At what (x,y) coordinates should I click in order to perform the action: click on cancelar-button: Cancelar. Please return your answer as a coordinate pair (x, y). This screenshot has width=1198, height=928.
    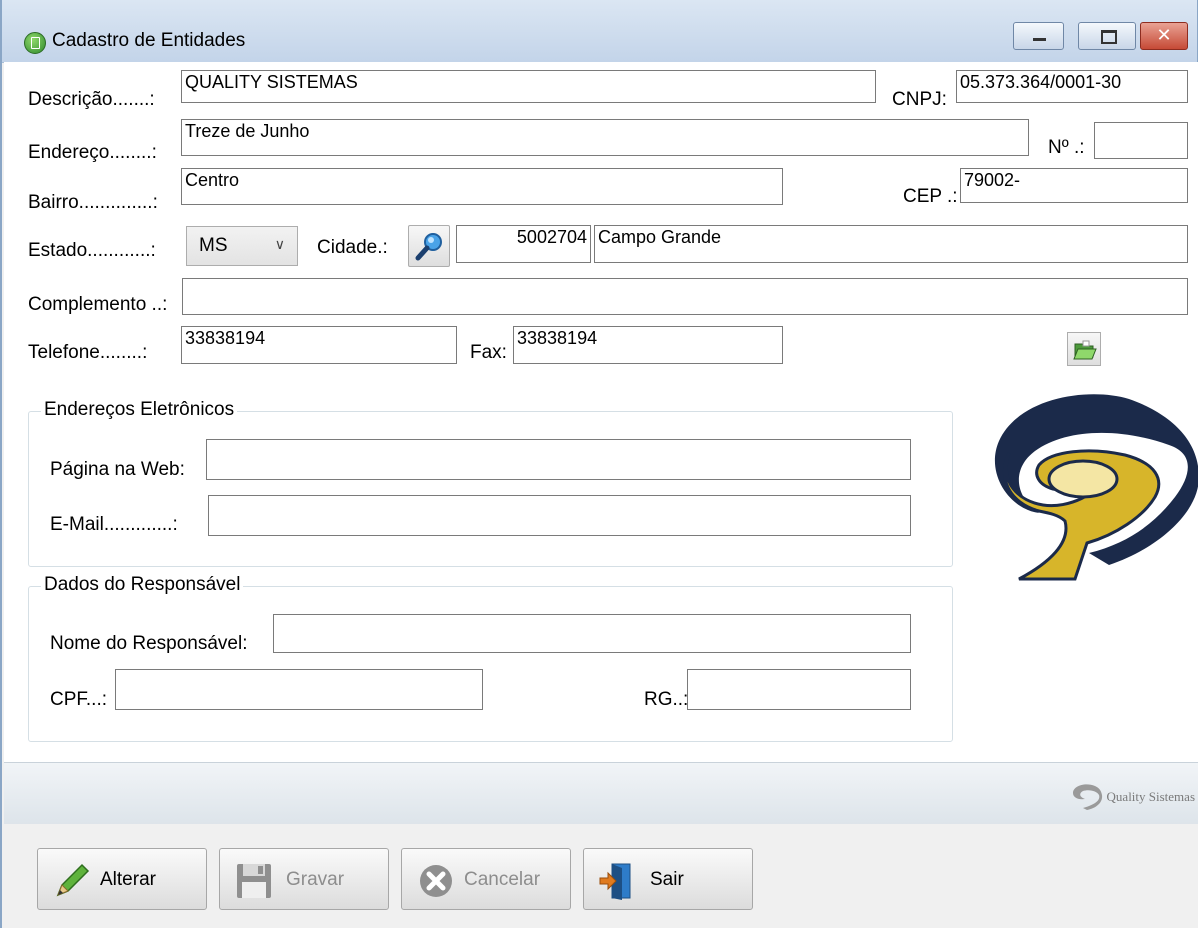
    Looking at the image, I should click on (486, 879).